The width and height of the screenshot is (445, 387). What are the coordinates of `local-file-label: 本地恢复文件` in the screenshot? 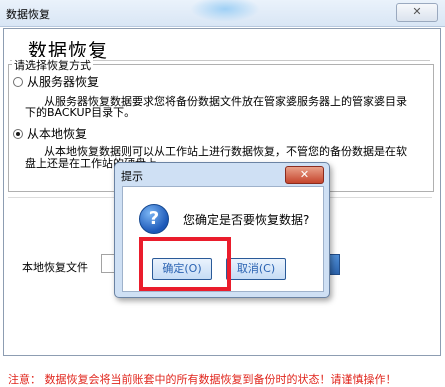 It's located at (55, 267).